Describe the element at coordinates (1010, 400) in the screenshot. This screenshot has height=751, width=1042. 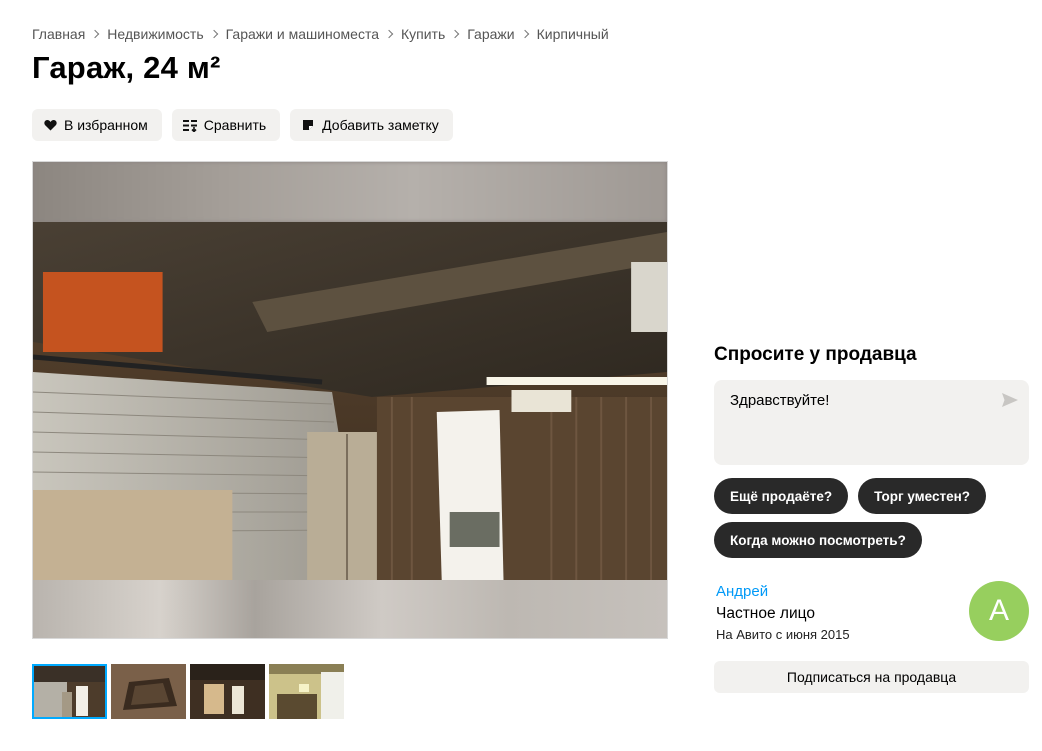
I see `send-icon` at that location.